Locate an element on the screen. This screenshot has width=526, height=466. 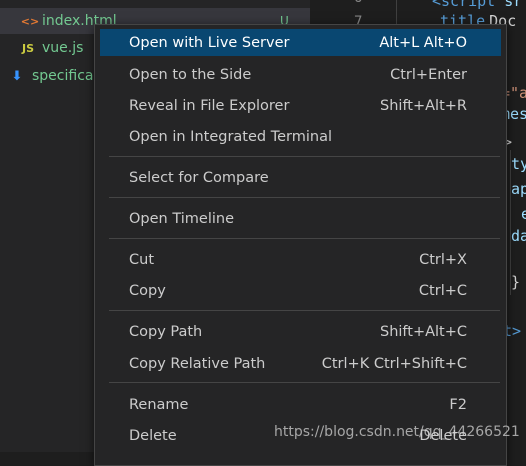
menu-item-copy: Copy Ctrl+C is located at coordinates (300, 290).